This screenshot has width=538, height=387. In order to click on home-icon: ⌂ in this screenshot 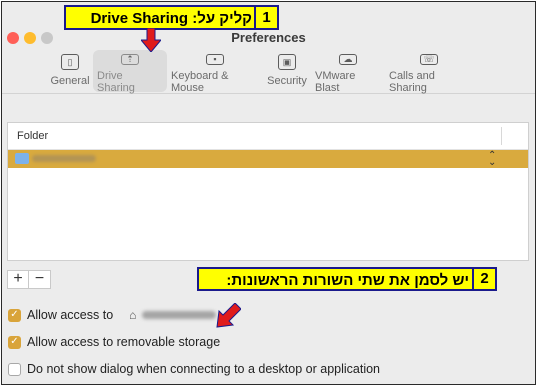, I will do `click(133, 315)`.